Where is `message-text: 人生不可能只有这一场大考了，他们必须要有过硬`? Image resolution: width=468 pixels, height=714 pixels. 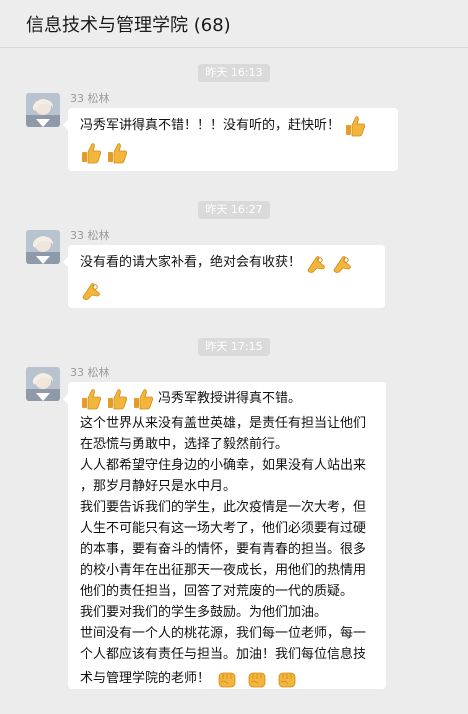 message-text: 人生不可能只有这一场大考了，他们必须要有过硬 is located at coordinates (223, 528).